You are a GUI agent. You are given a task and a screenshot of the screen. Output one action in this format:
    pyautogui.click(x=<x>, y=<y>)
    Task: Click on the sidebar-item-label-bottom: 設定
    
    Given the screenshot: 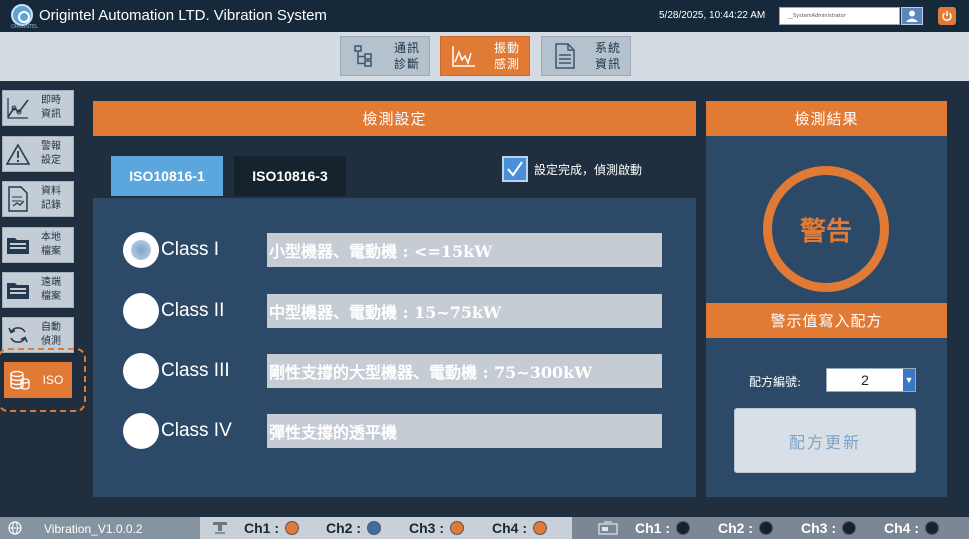 What is the action you would take?
    pyautogui.click(x=51, y=160)
    